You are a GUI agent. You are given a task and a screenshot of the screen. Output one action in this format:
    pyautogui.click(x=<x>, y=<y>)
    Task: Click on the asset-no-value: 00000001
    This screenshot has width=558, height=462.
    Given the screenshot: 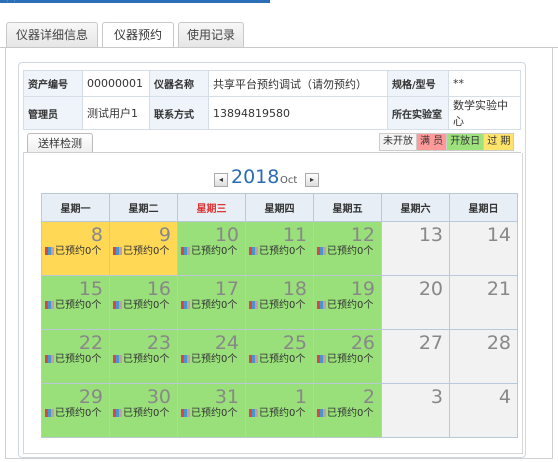 What is the action you would take?
    pyautogui.click(x=116, y=83)
    